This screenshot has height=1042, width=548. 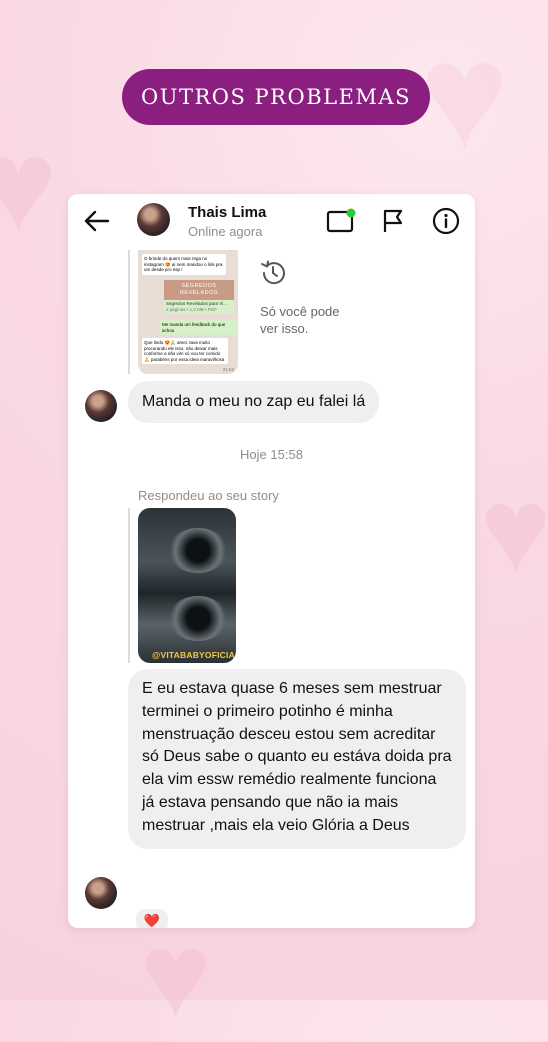 I want to click on info-button, so click(x=446, y=221).